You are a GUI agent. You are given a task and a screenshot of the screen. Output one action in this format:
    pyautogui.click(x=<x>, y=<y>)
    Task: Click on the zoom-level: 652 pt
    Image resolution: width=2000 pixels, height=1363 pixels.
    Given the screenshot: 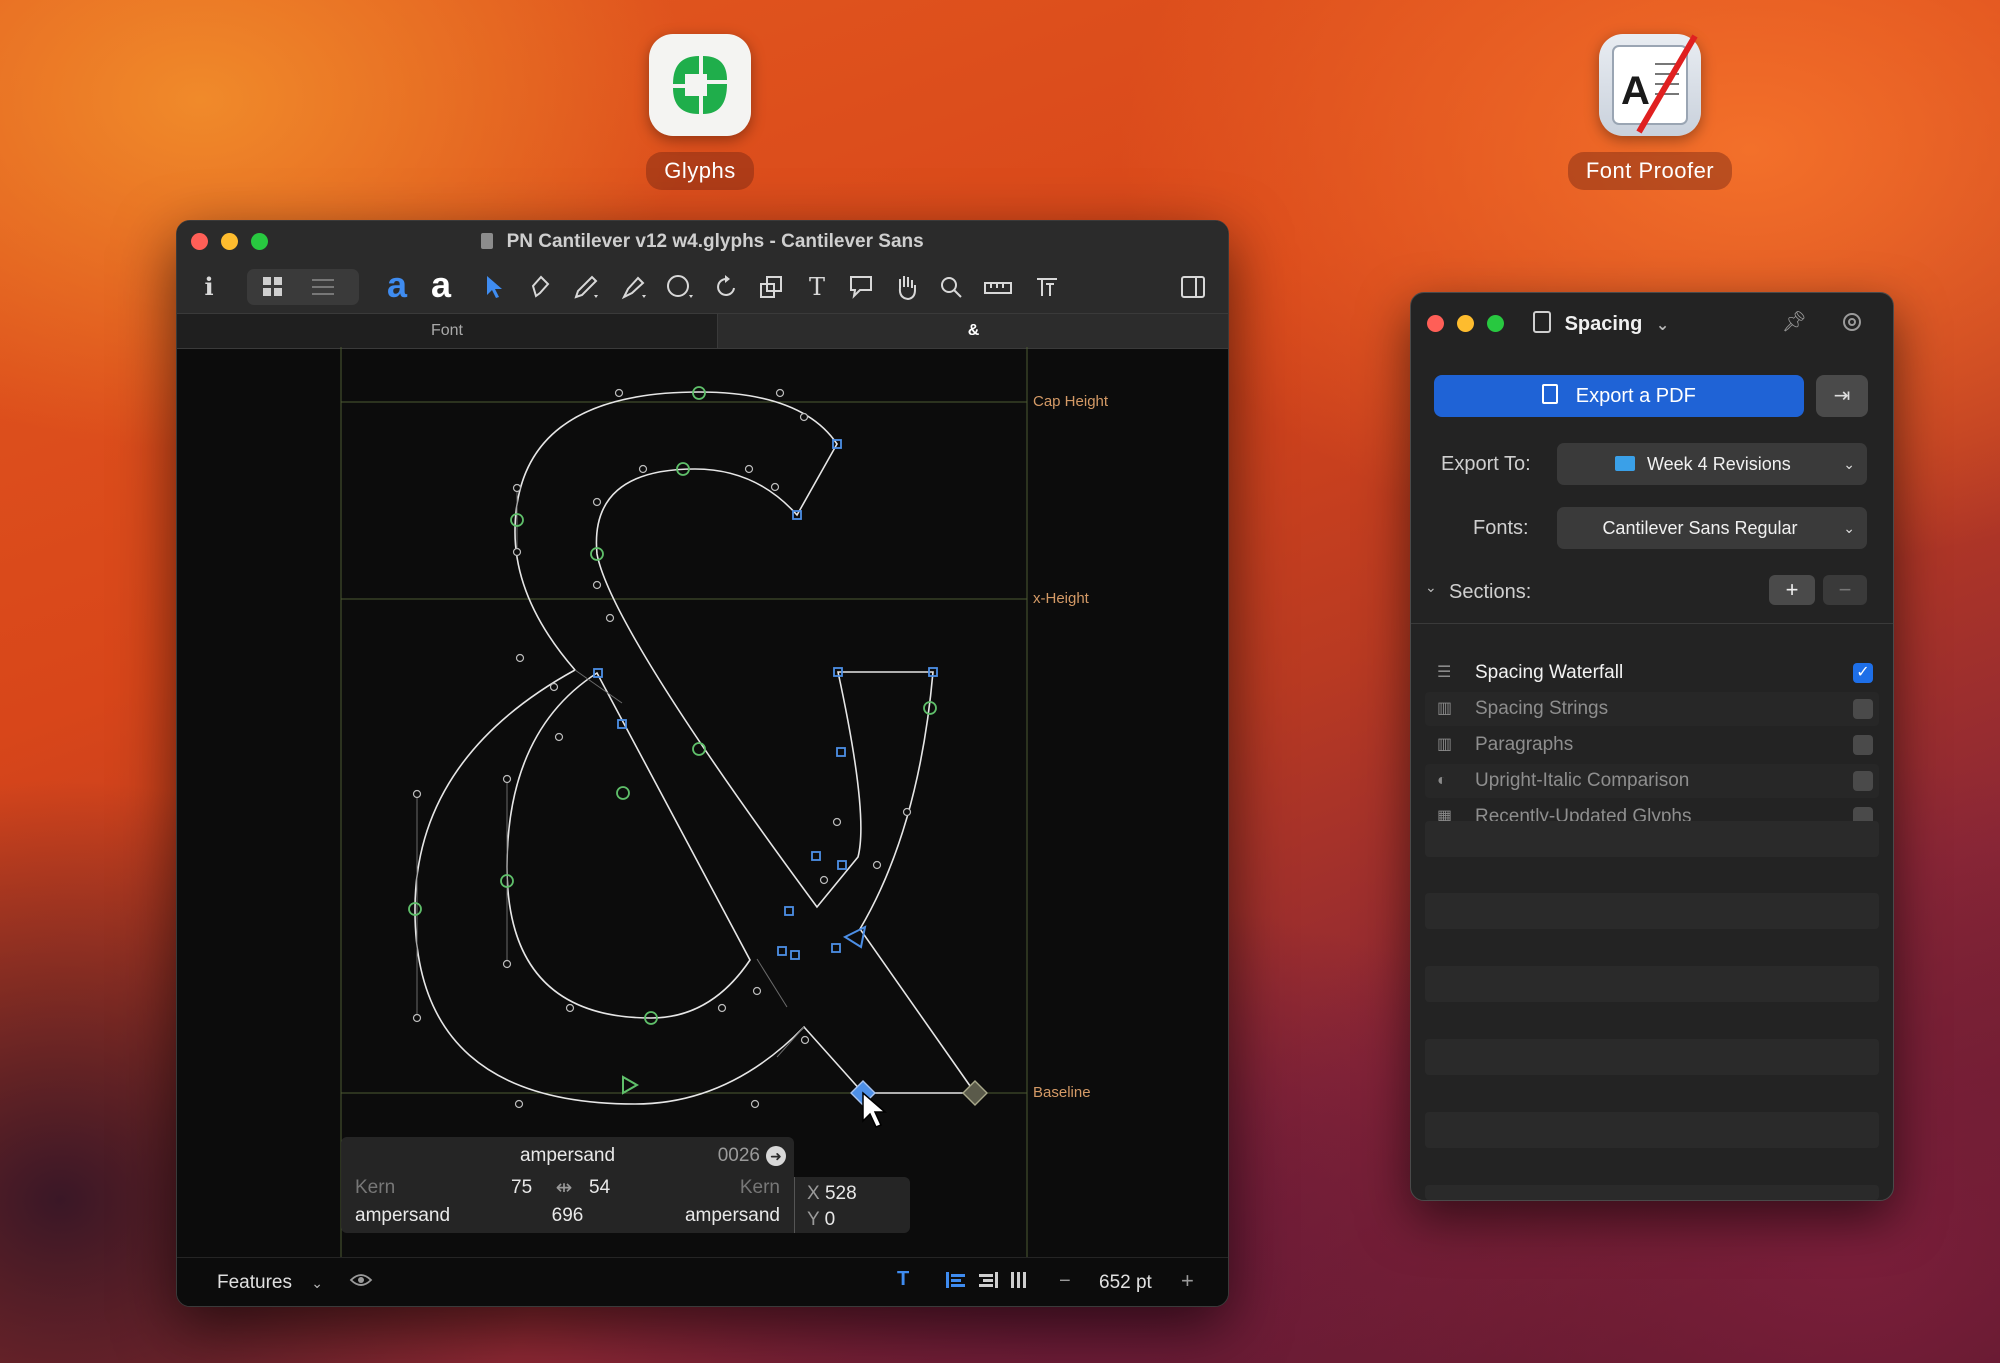 What is the action you would take?
    pyautogui.click(x=1125, y=1283)
    